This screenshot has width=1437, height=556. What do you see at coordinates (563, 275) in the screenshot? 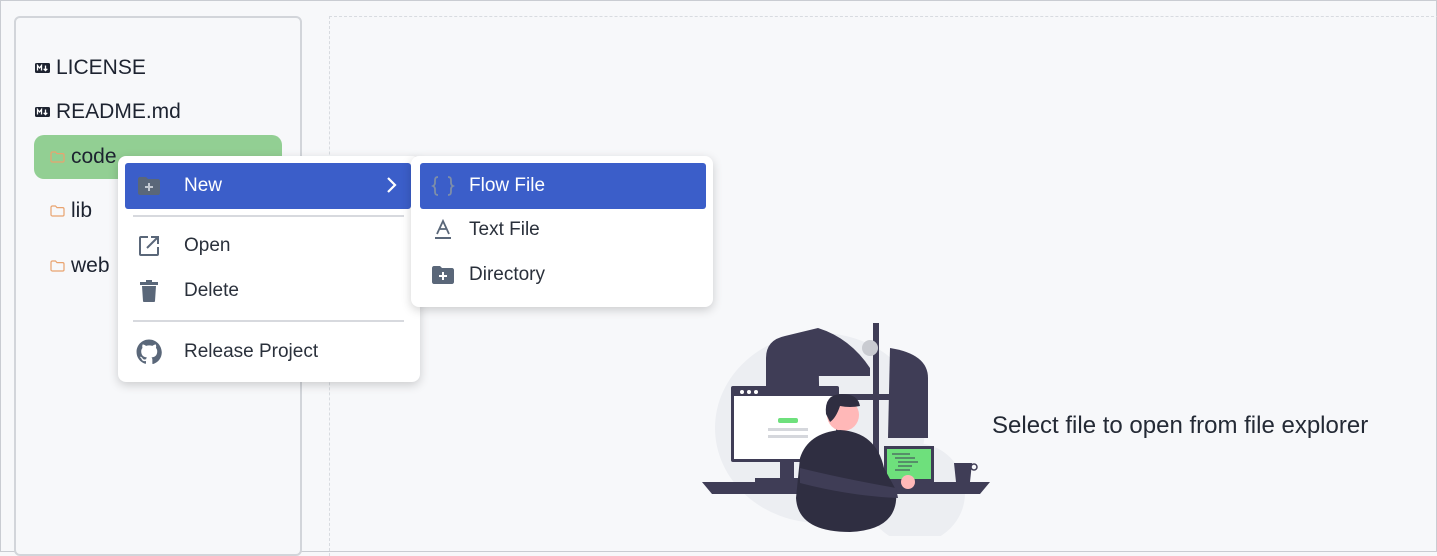
I see `submenu-item-directory: Directory` at bounding box center [563, 275].